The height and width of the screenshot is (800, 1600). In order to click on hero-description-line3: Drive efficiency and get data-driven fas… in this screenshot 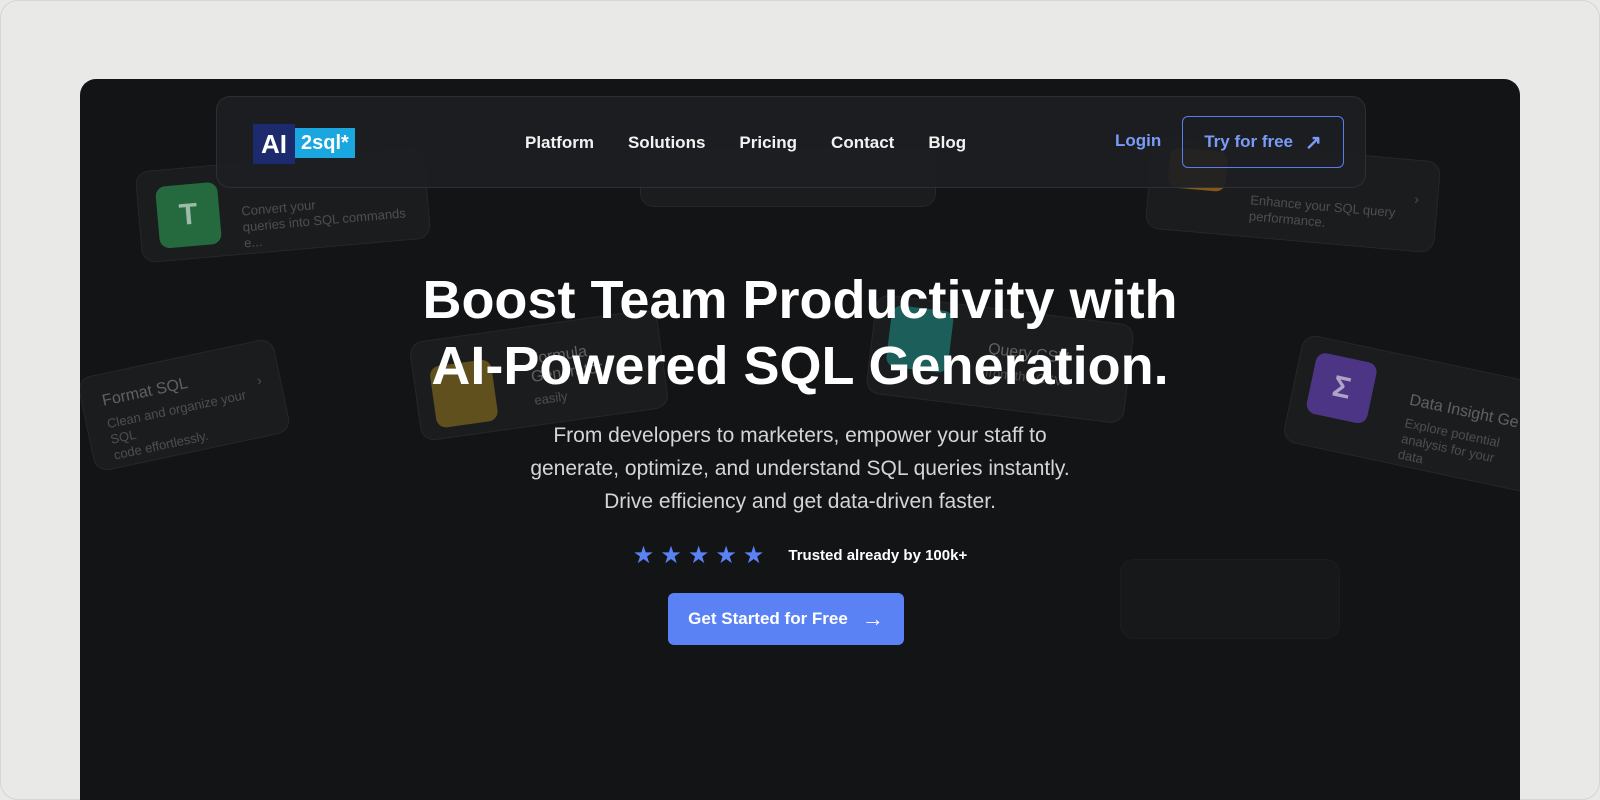, I will do `click(800, 501)`.